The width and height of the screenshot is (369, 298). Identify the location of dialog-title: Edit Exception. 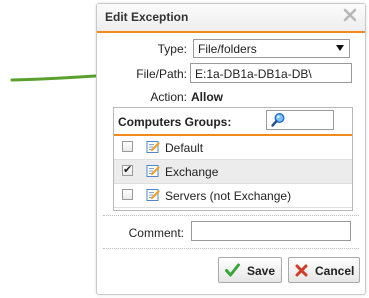
(147, 17).